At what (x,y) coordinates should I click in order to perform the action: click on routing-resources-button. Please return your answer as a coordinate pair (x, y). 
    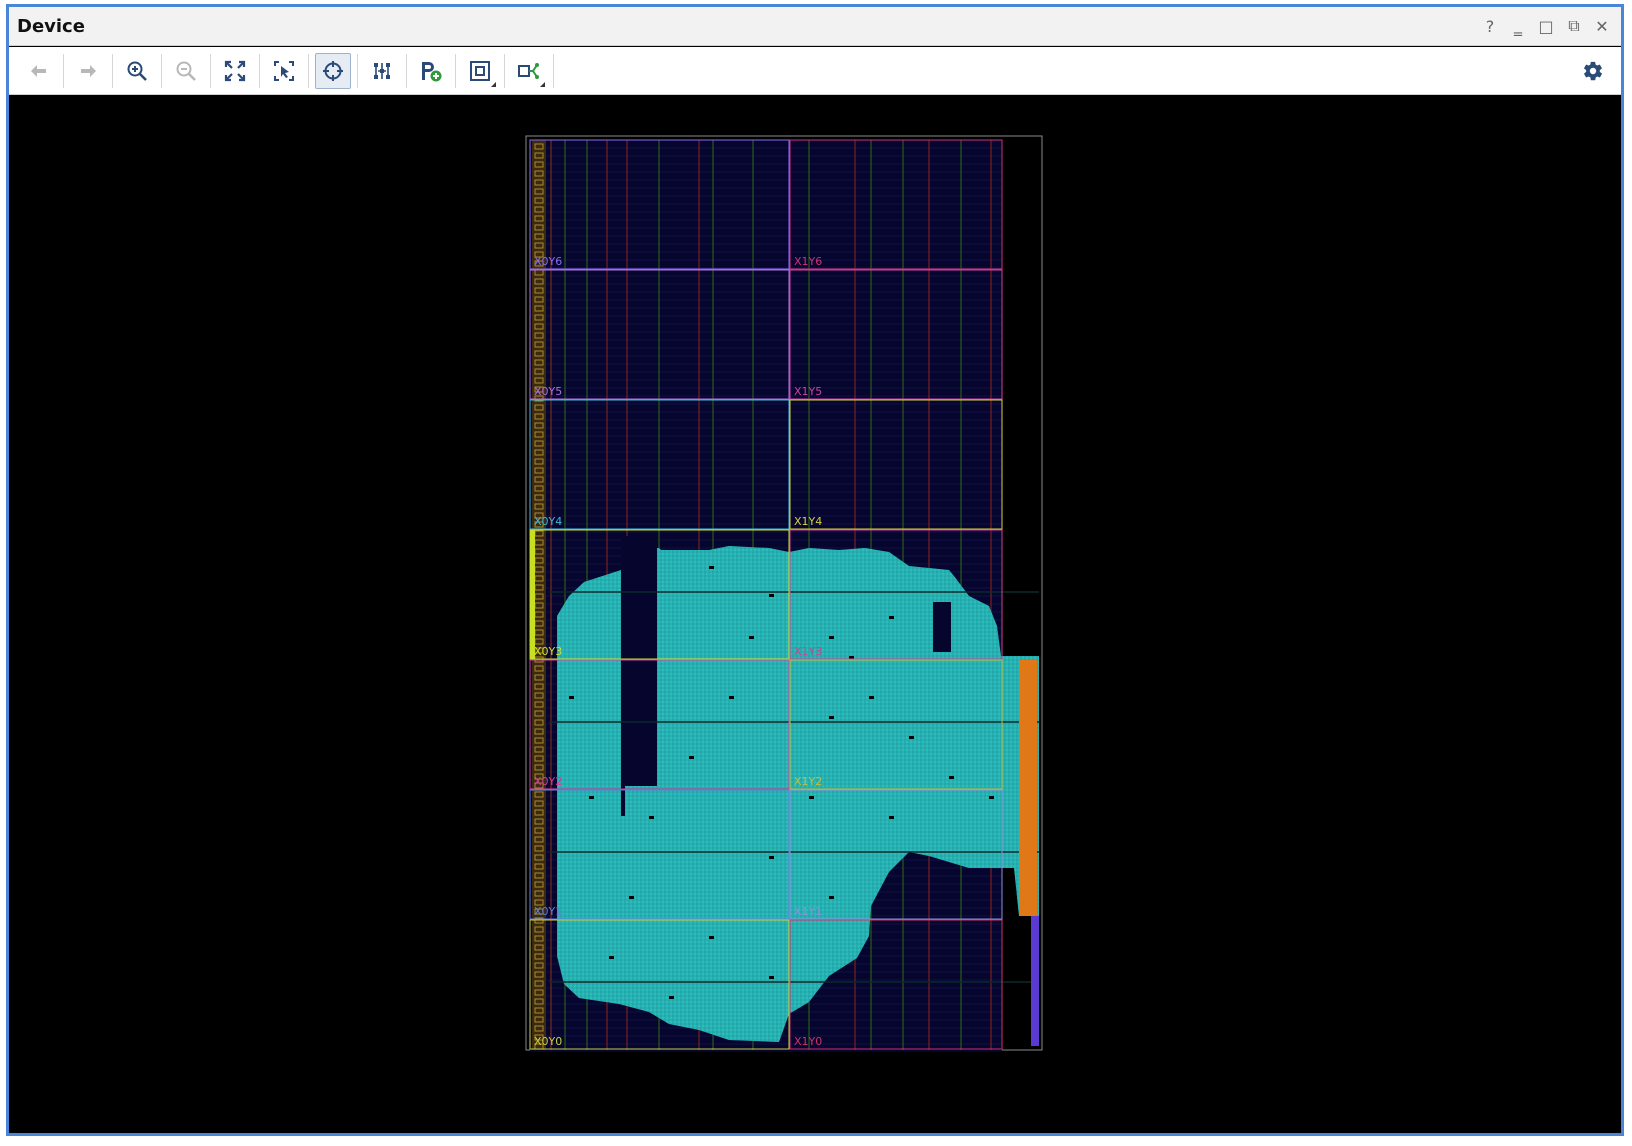
    Looking at the image, I should click on (382, 71).